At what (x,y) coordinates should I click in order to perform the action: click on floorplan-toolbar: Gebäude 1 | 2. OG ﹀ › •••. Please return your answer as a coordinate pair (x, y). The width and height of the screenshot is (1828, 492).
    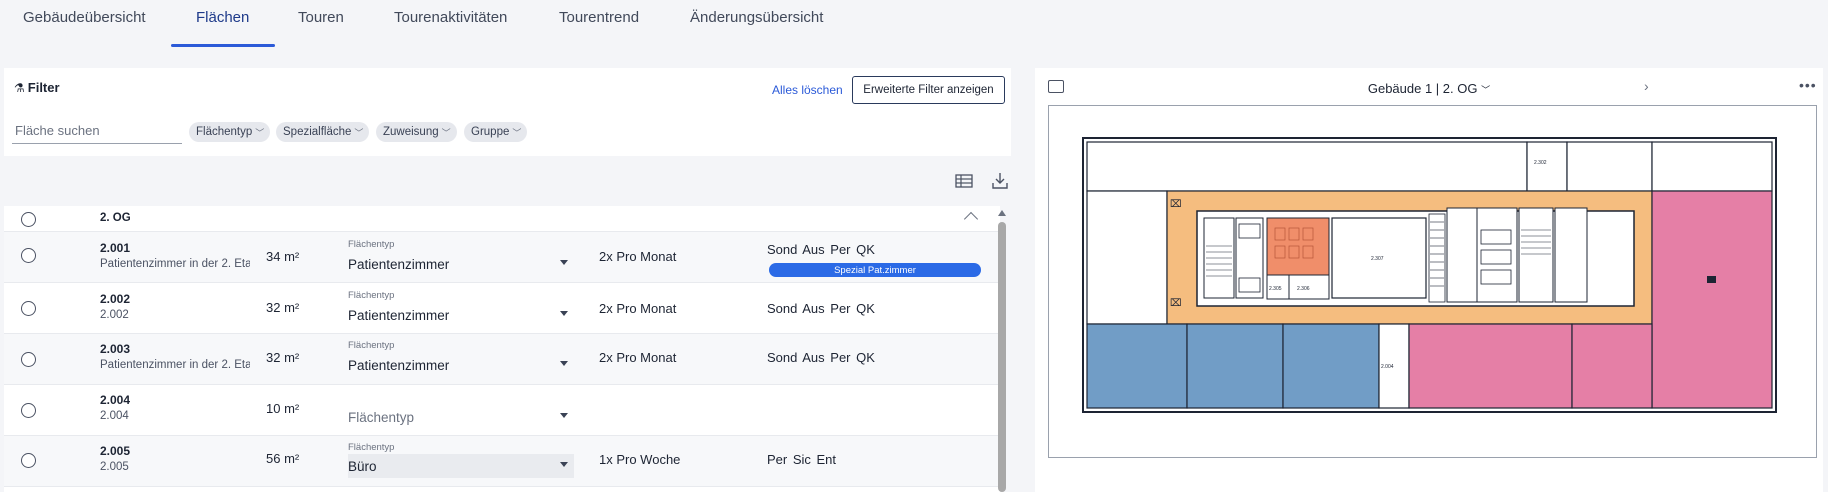
    Looking at the image, I should click on (1429, 86).